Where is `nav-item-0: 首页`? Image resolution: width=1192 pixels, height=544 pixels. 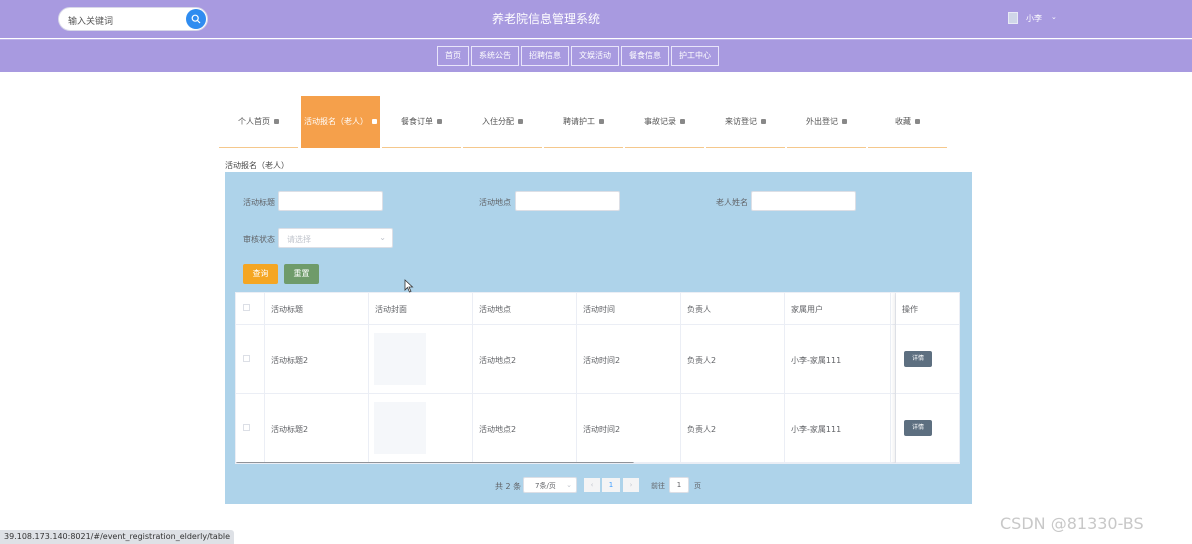 nav-item-0: 首页 is located at coordinates (453, 56).